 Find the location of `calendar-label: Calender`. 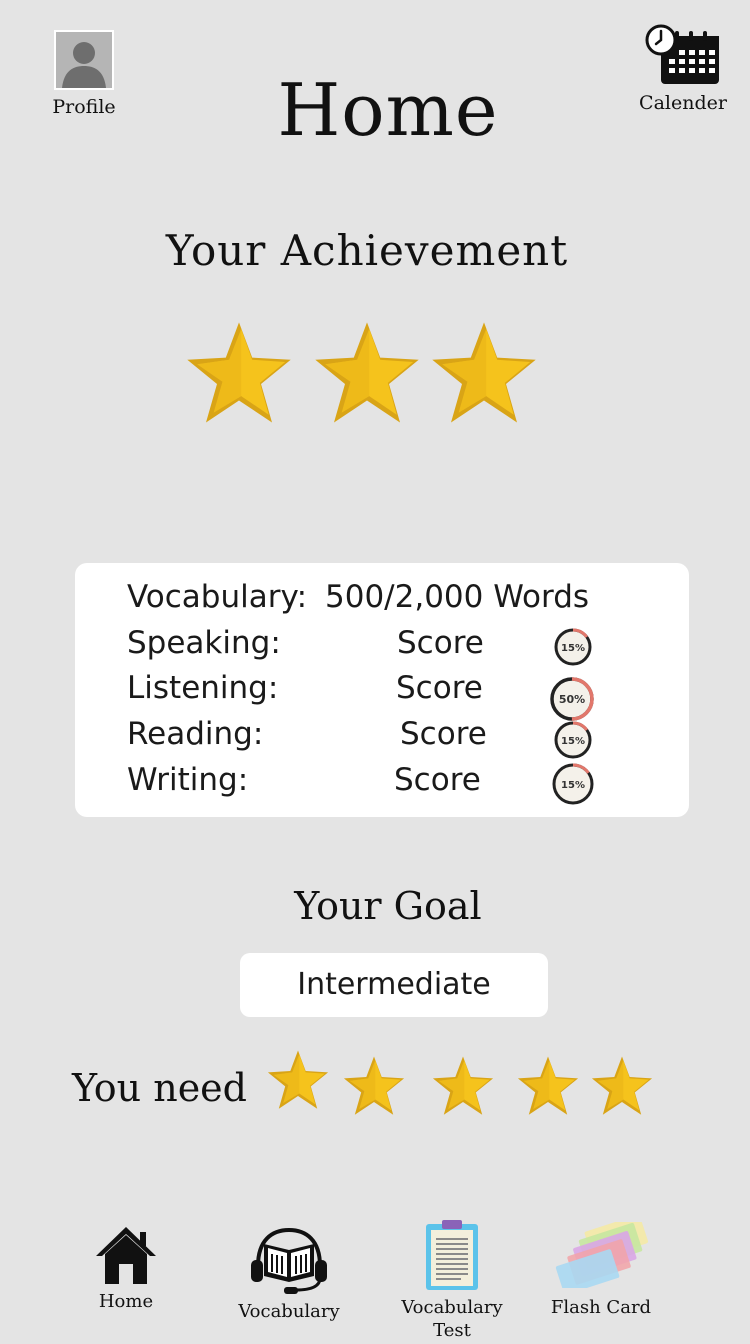

calendar-label: Calender is located at coordinates (683, 103).